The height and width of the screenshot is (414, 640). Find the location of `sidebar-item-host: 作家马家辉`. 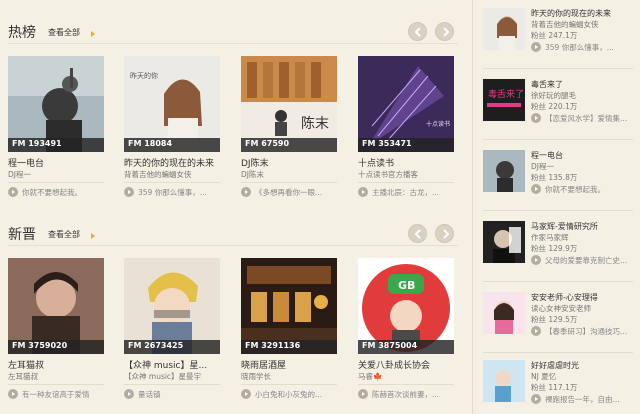

sidebar-item-host: 作家马家辉 is located at coordinates (550, 237).